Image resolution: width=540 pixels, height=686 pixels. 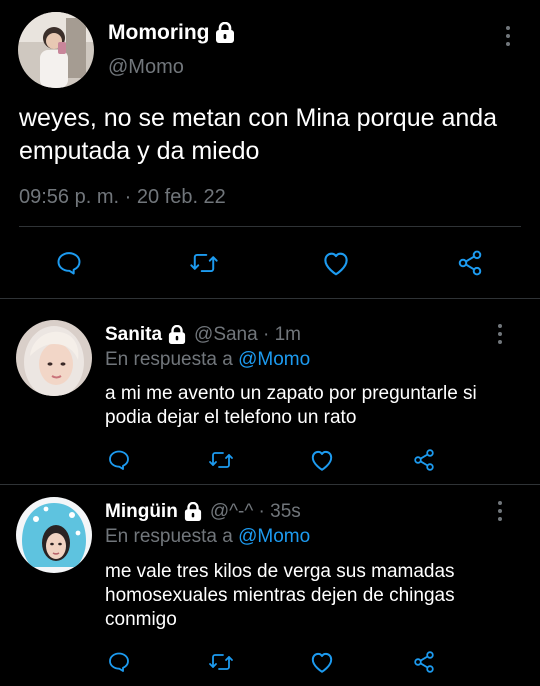 I want to click on reply-handle-time: @^-^ · 35s, so click(x=255, y=512).